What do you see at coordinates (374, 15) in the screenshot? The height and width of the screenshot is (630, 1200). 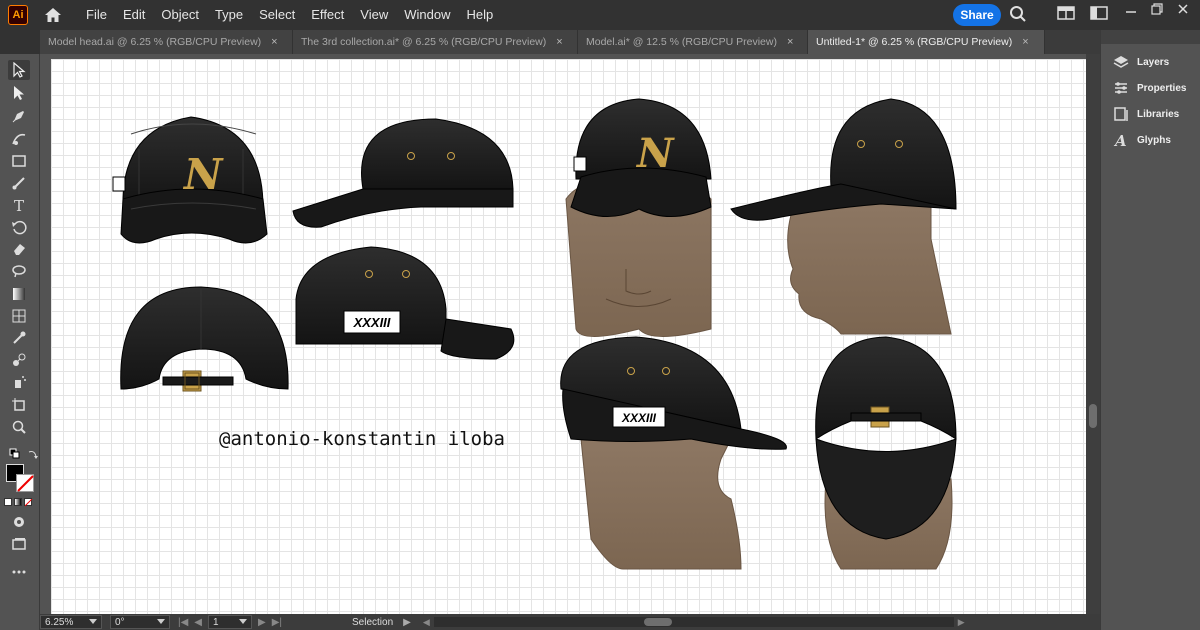 I see `menu-view: View` at bounding box center [374, 15].